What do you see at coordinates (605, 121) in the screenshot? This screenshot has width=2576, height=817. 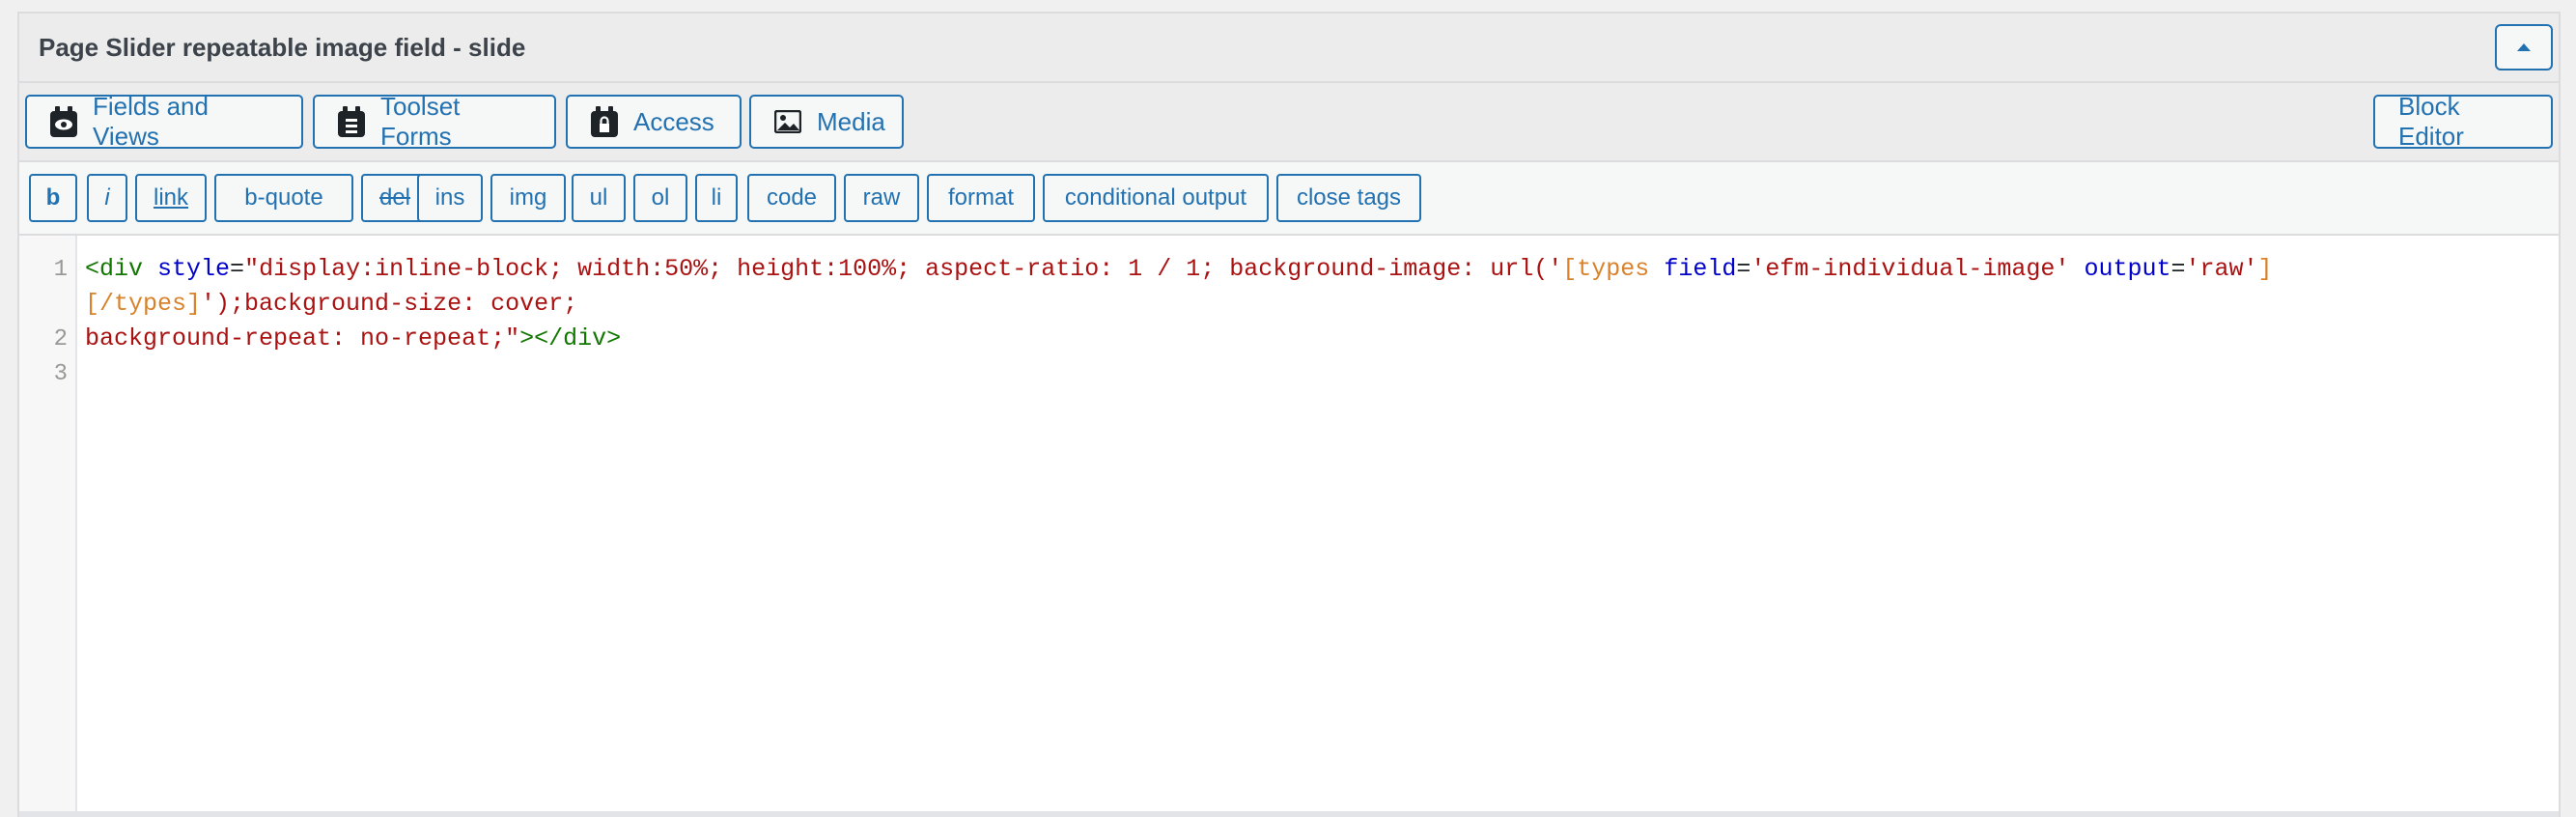 I see `lock-icon` at bounding box center [605, 121].